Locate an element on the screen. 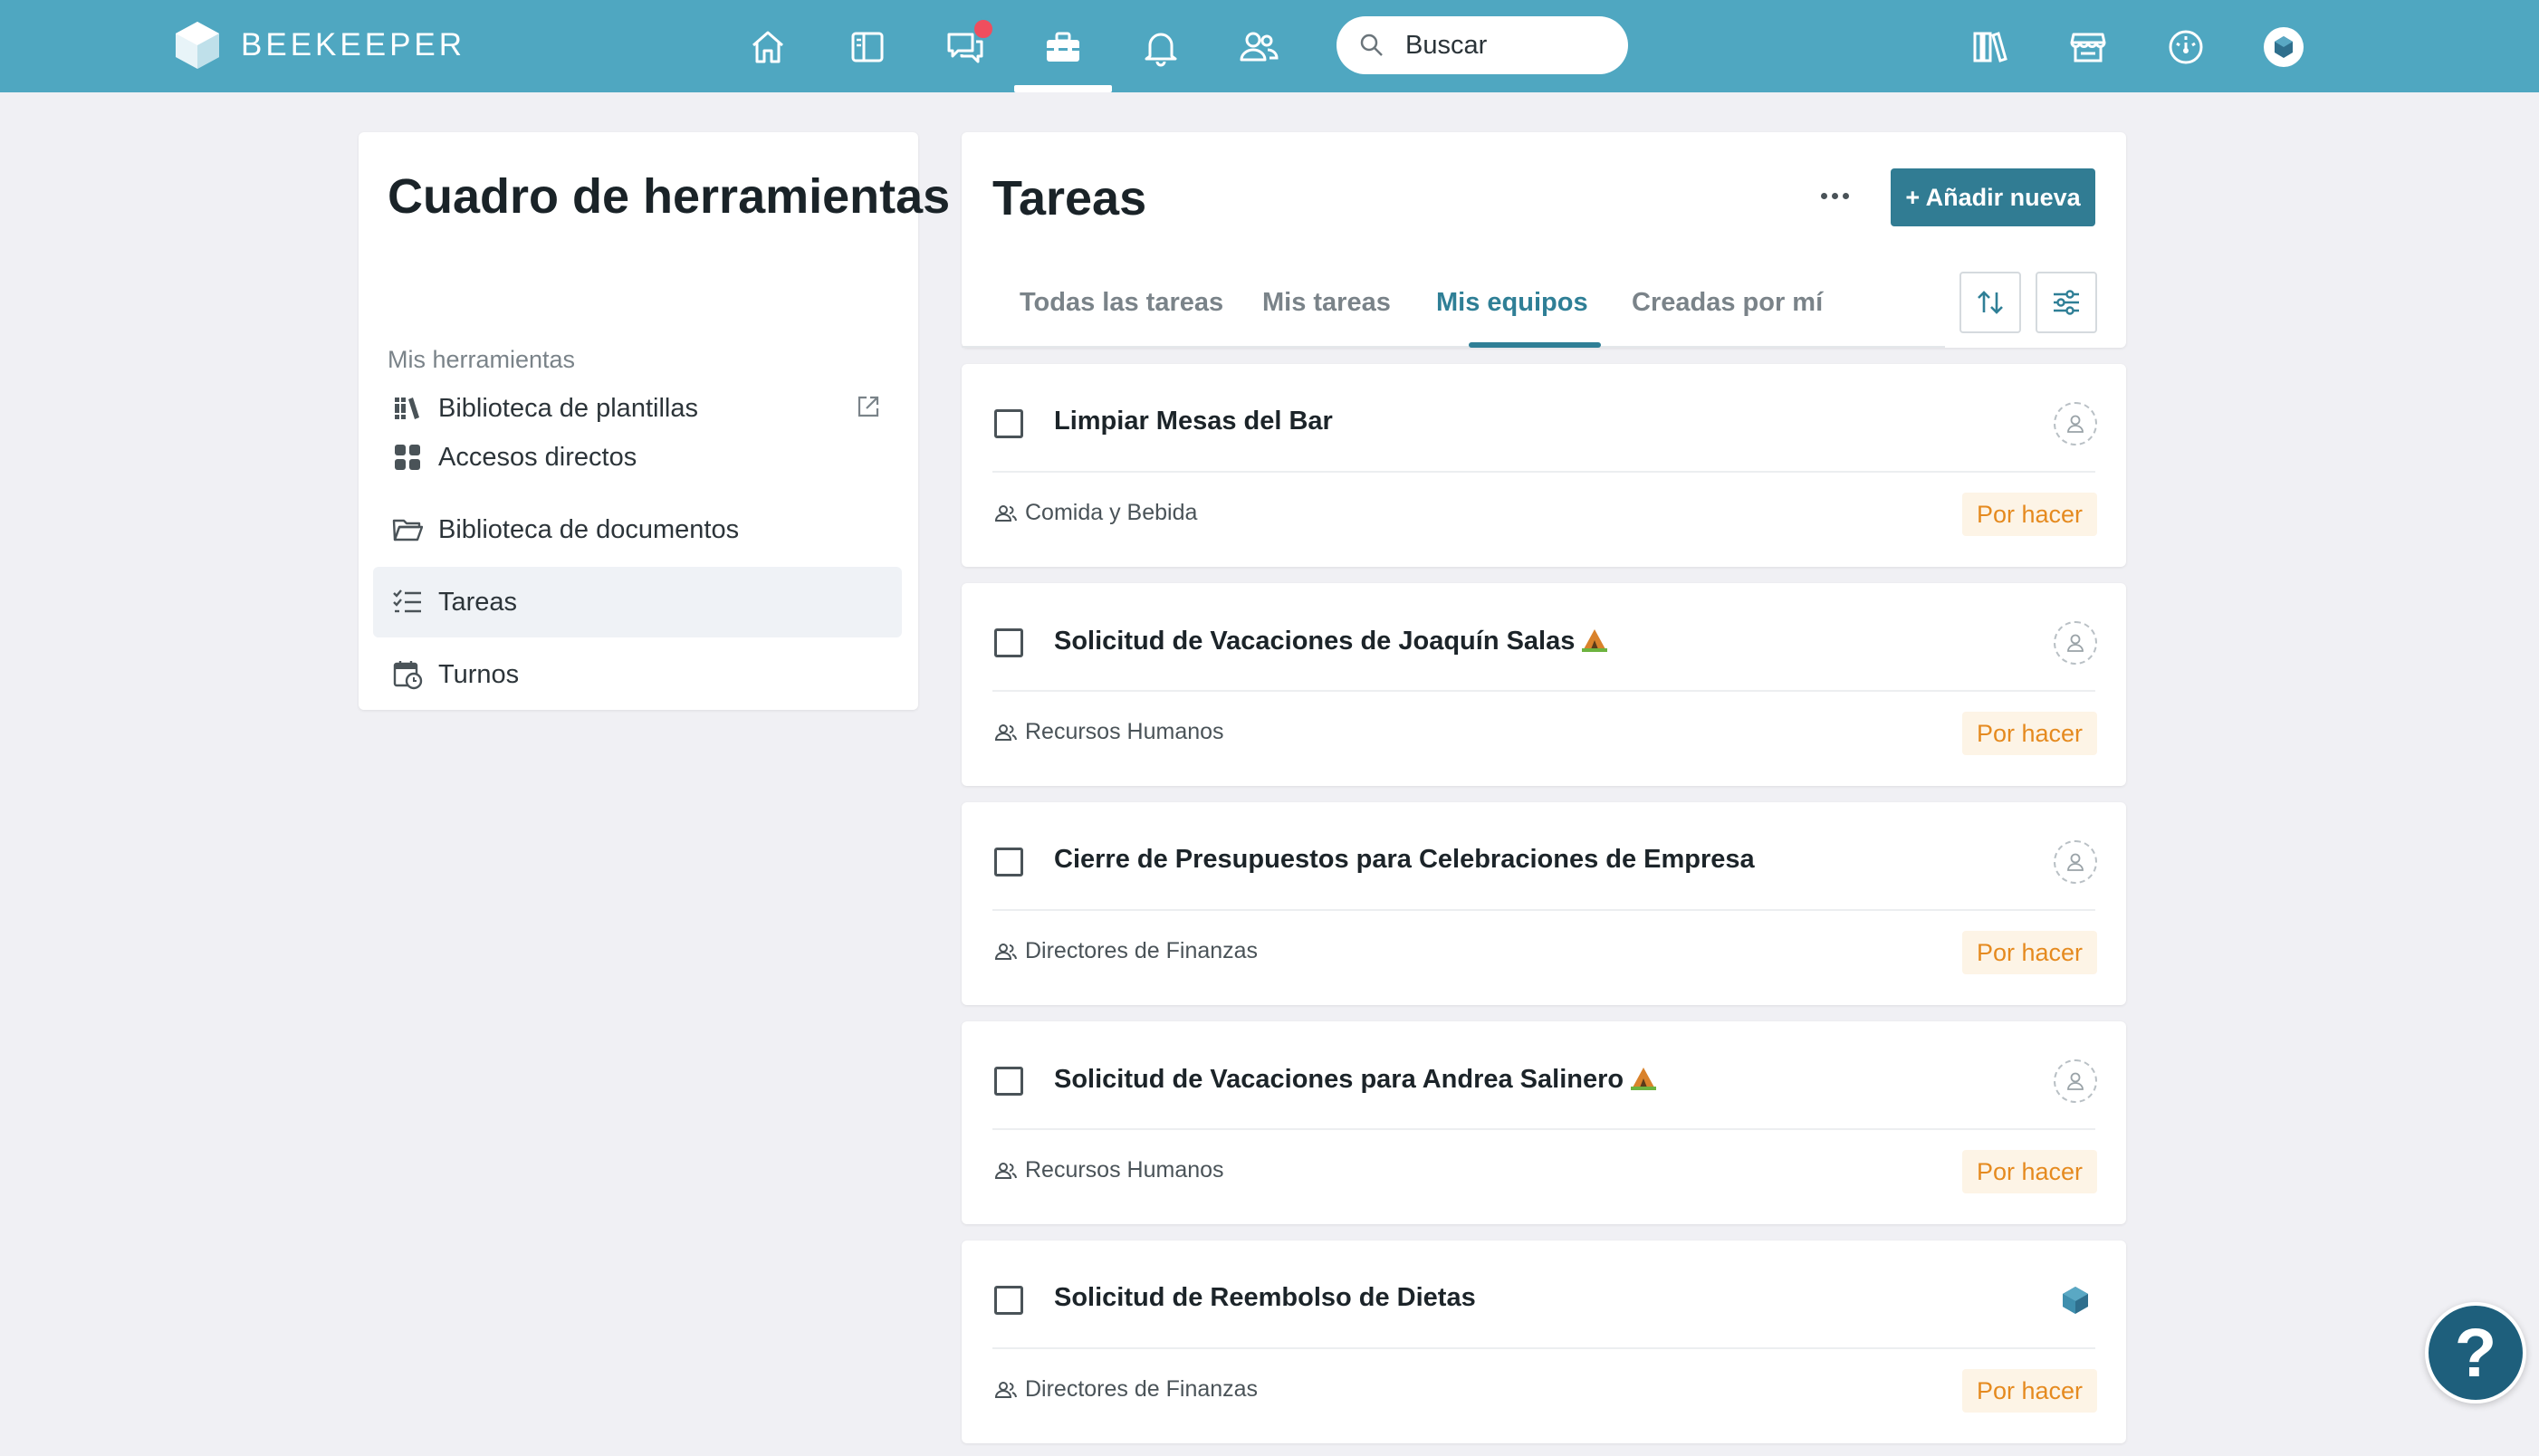 The width and height of the screenshot is (2539, 1456). brand-name: BEEKEEPER is located at coordinates (353, 45).